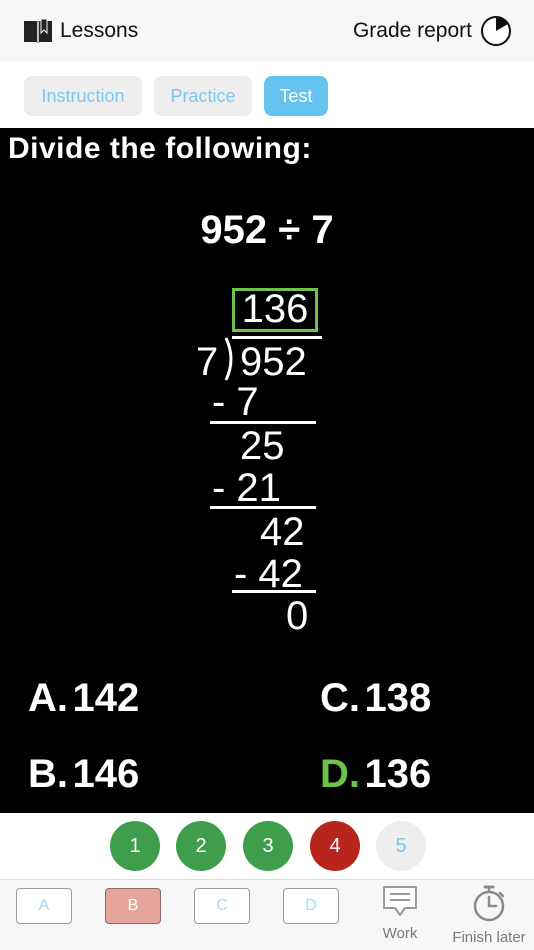 The image size is (534, 950). What do you see at coordinates (246, 488) in the screenshot?
I see `step-subtract-2: - 21` at bounding box center [246, 488].